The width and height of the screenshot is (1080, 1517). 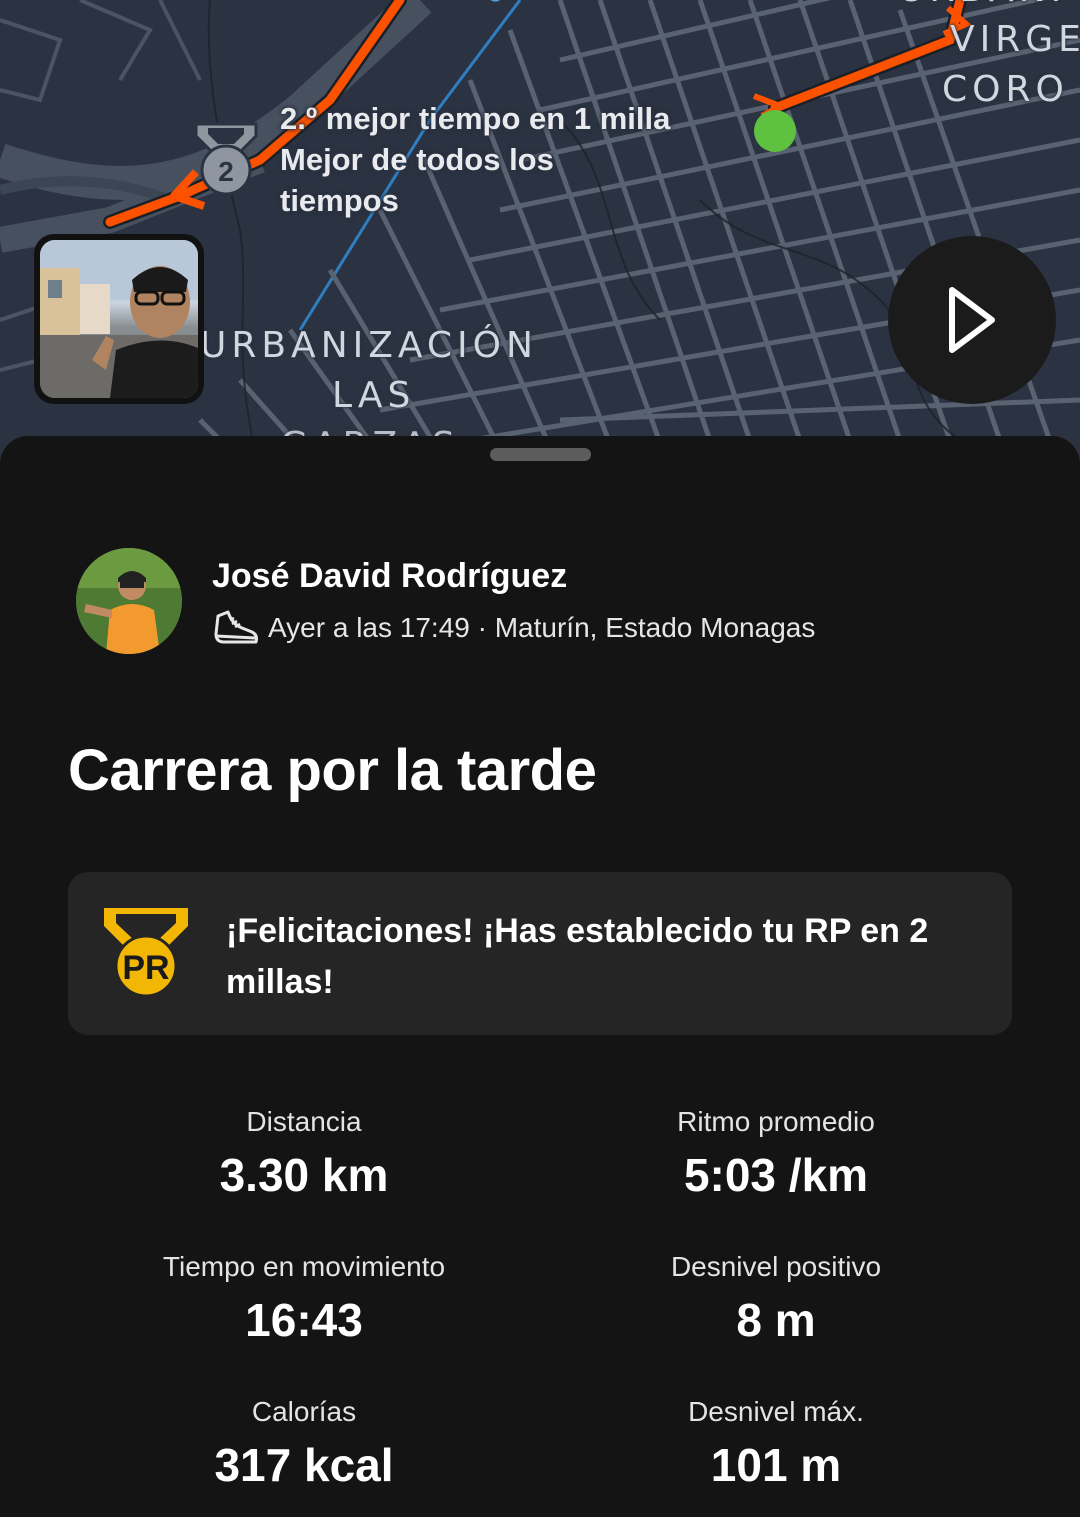 What do you see at coordinates (776, 1465) in the screenshot?
I see `stat-value: 101 m` at bounding box center [776, 1465].